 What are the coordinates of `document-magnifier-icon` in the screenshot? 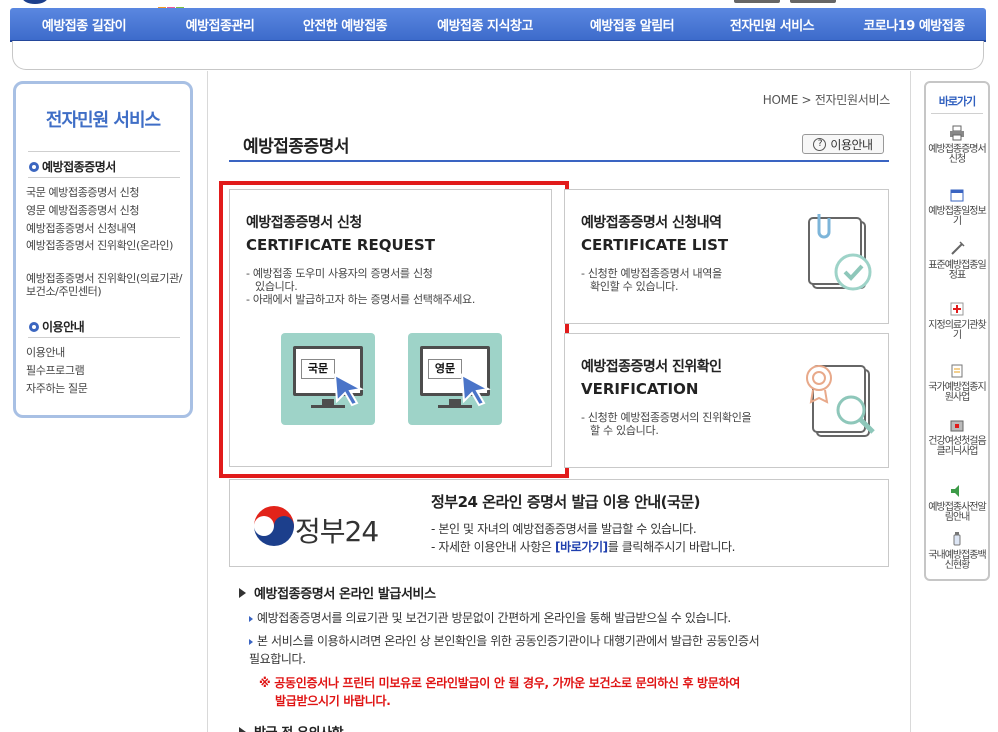 It's located at (840, 401).